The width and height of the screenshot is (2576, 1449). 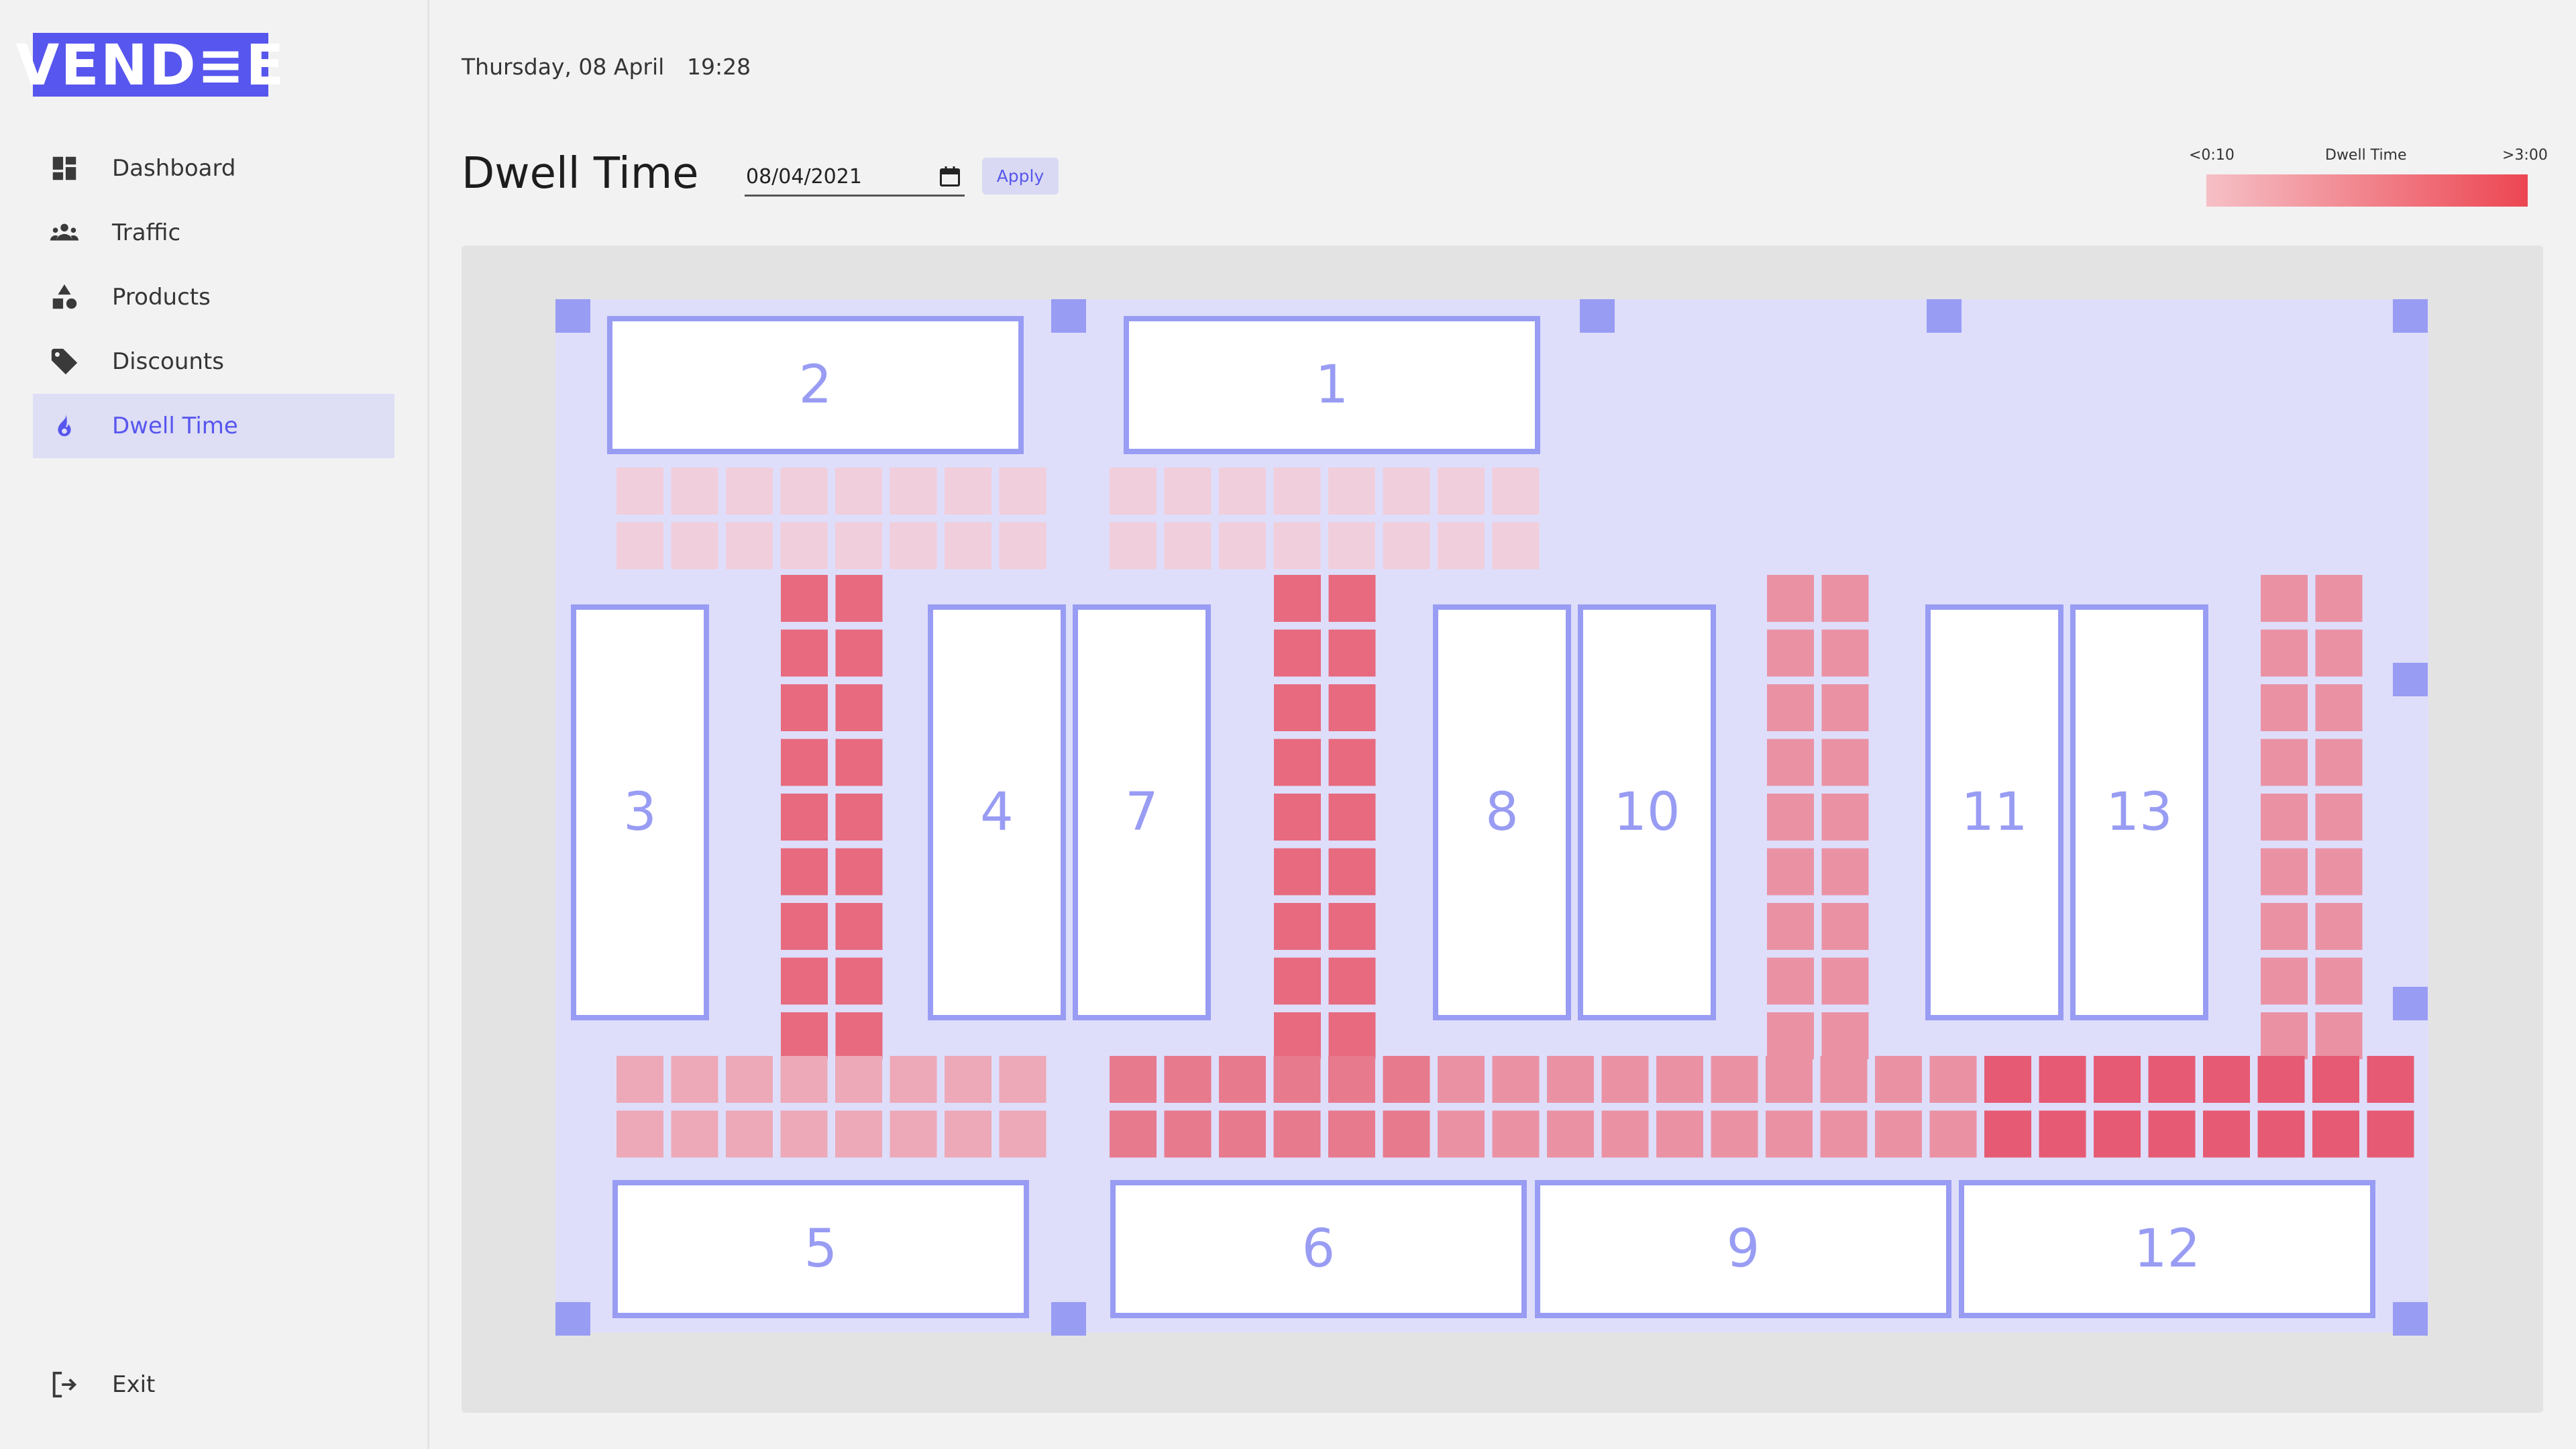 I want to click on calendar-icon, so click(x=950, y=176).